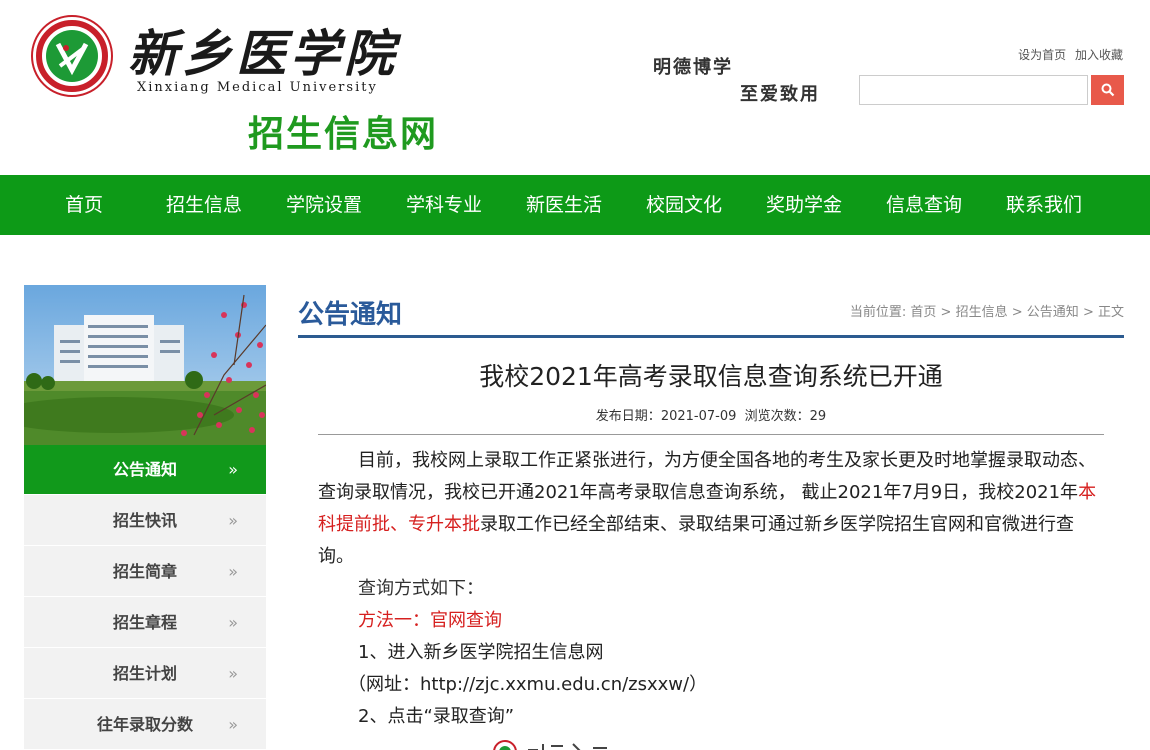 The image size is (1150, 750). What do you see at coordinates (1099, 55) in the screenshot?
I see `add-favorite-link: 加入收藏` at bounding box center [1099, 55].